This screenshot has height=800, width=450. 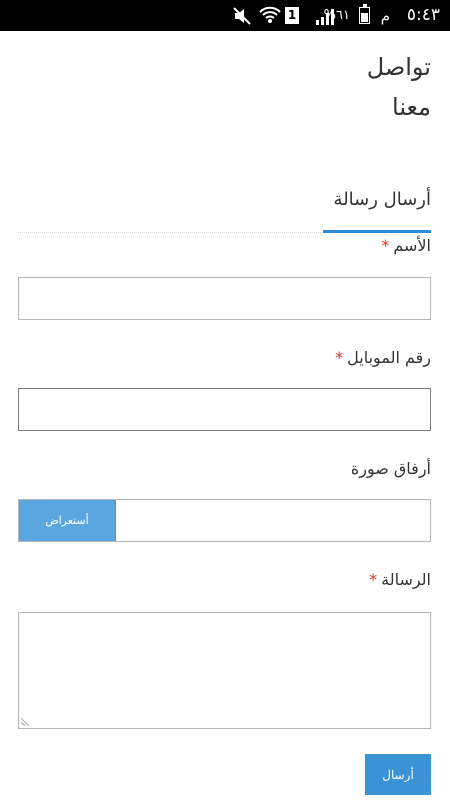 I want to click on page-title: تواصل معنا, so click(x=371, y=87).